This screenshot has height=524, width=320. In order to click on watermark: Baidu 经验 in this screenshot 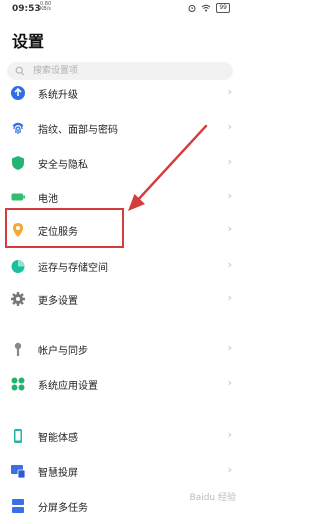, I will do `click(212, 498)`.